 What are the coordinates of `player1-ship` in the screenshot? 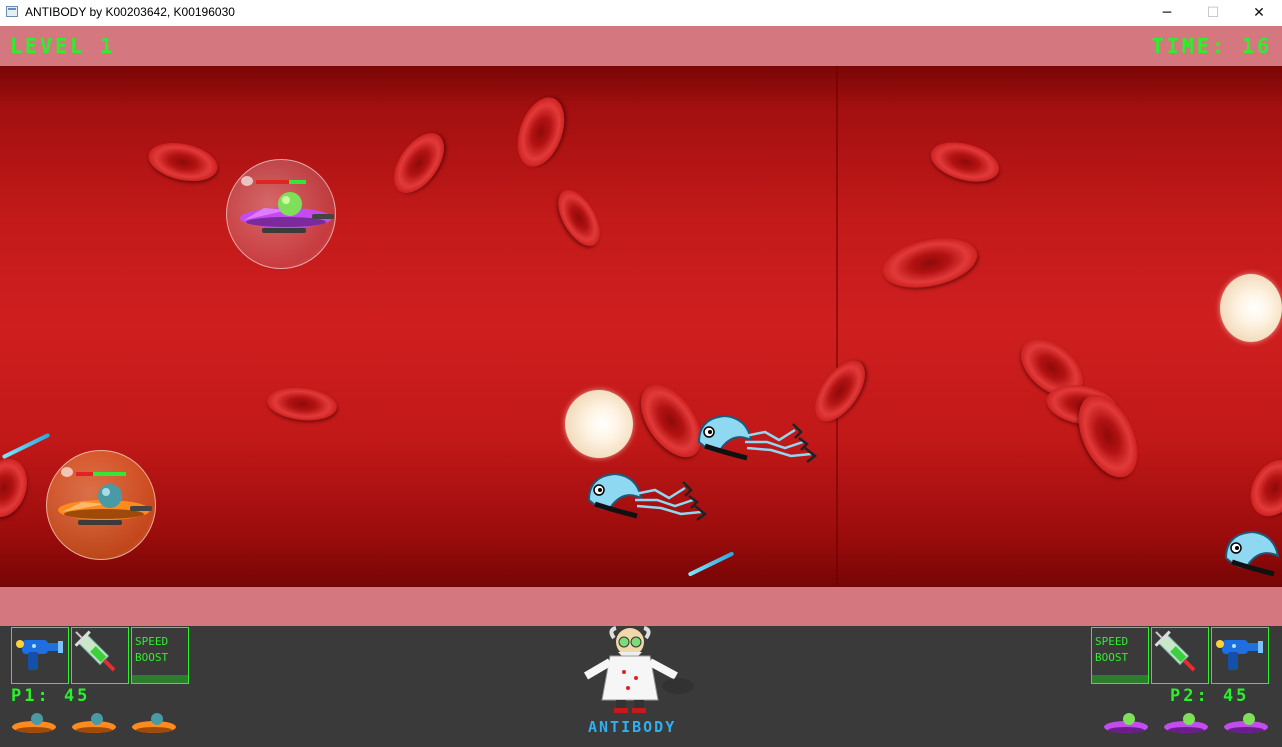 It's located at (105, 504).